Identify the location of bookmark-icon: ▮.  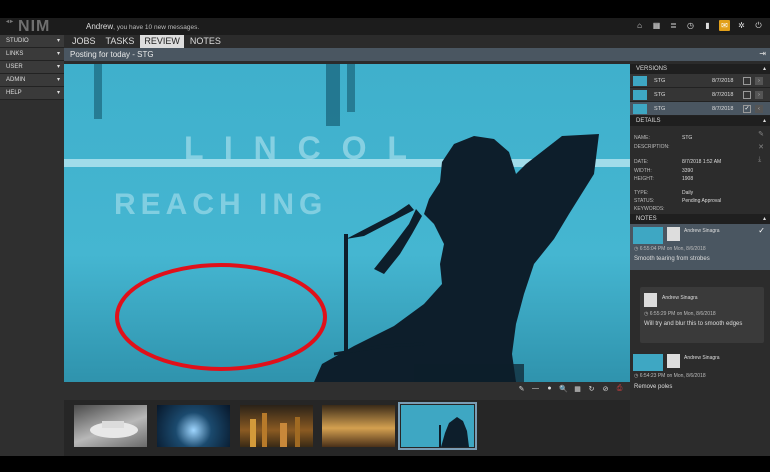
(707, 25).